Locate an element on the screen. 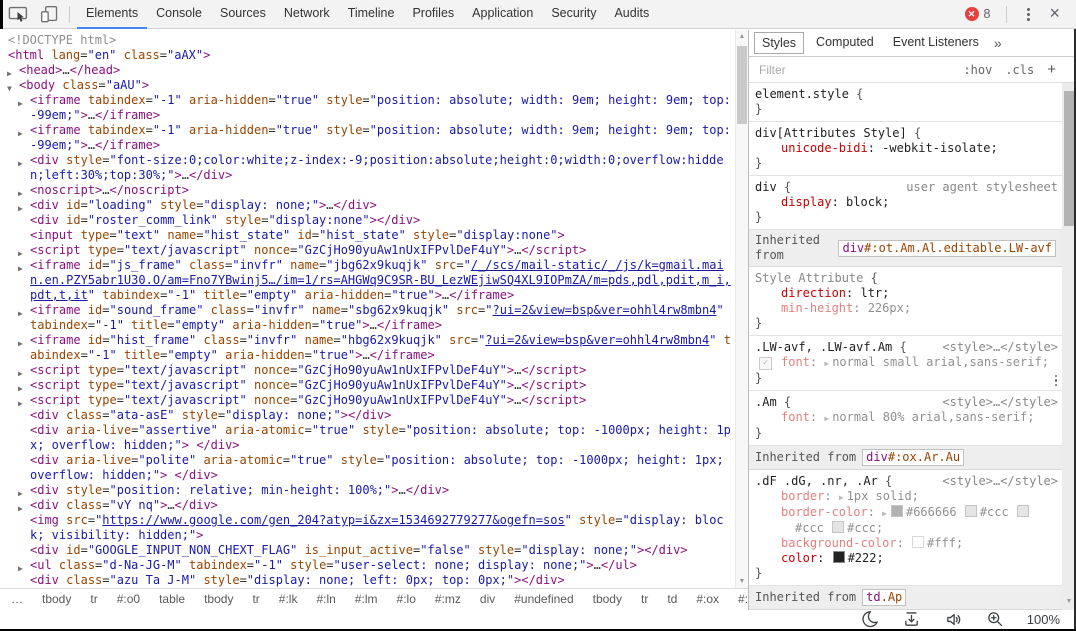 The height and width of the screenshot is (631, 1076). tab-sources: Sources is located at coordinates (243, 14).